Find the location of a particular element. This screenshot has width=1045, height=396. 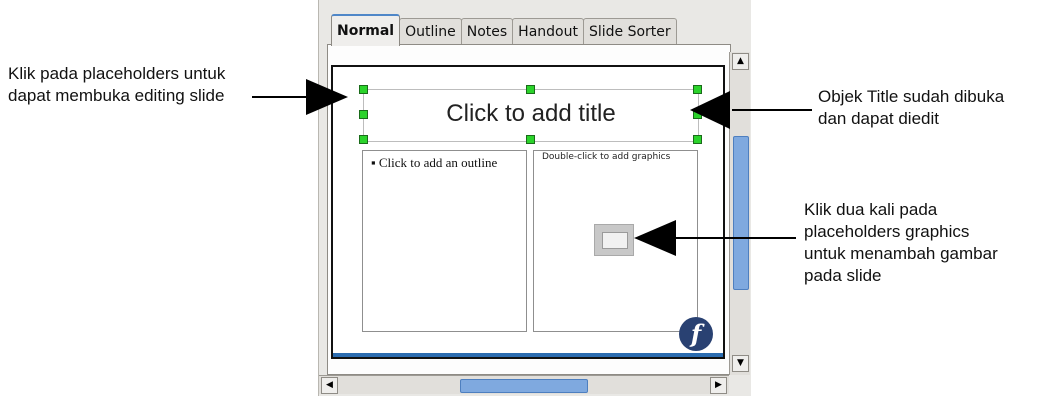

arrow-title-callout is located at coordinates (751, 110).